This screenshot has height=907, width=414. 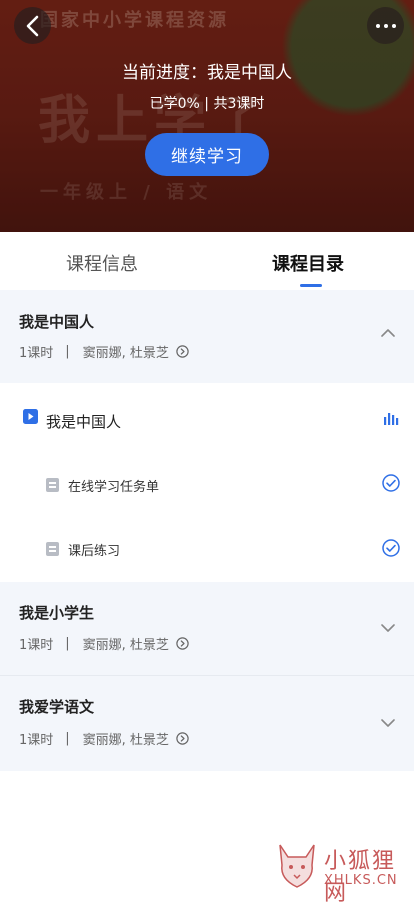 I want to click on unit-title: 我爱学语文, so click(x=57, y=707).